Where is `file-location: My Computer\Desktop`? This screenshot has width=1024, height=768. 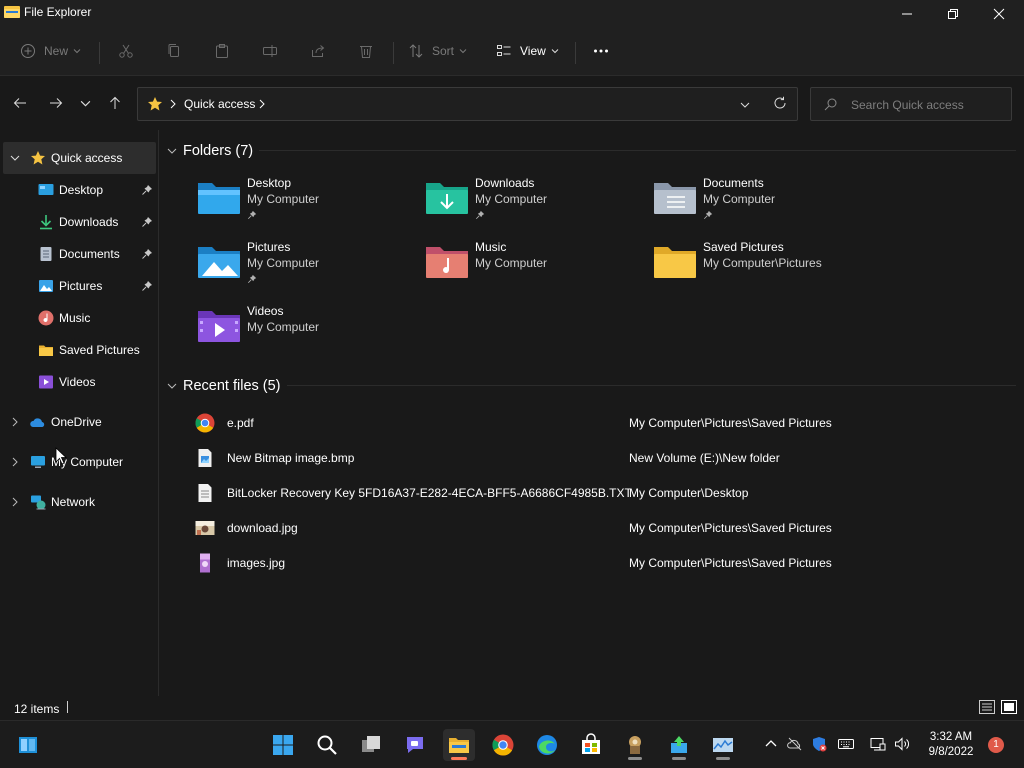
file-location: My Computer\Desktop is located at coordinates (689, 493).